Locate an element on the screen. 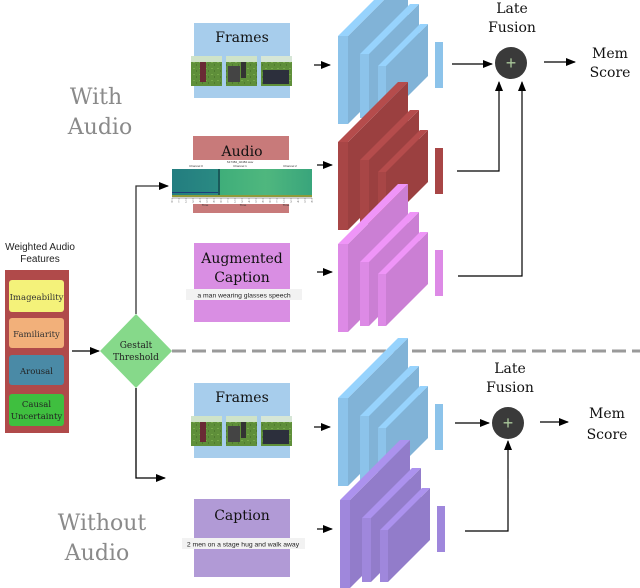 Image resolution: width=640 pixels, height=588 pixels. spectrogram-channel-1: Channel 1 is located at coordinates (240, 166).